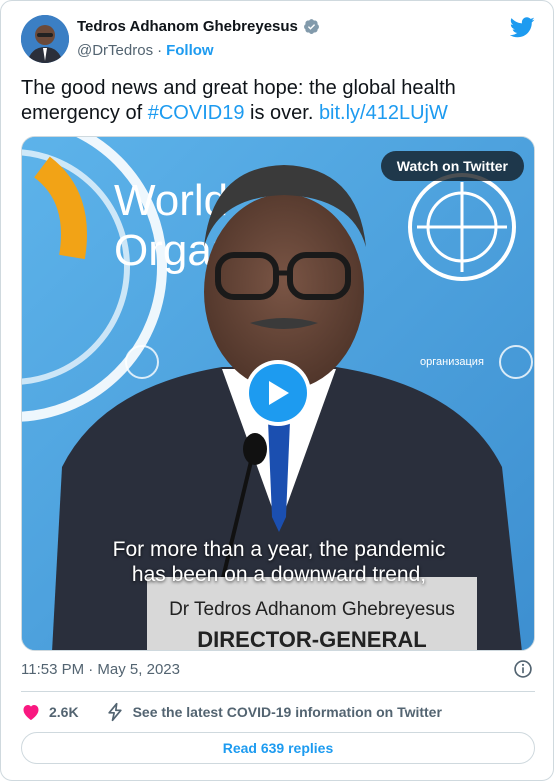 This screenshot has height=781, width=554. Describe the element at coordinates (190, 50) in the screenshot. I see `follow-button: Follow` at that location.